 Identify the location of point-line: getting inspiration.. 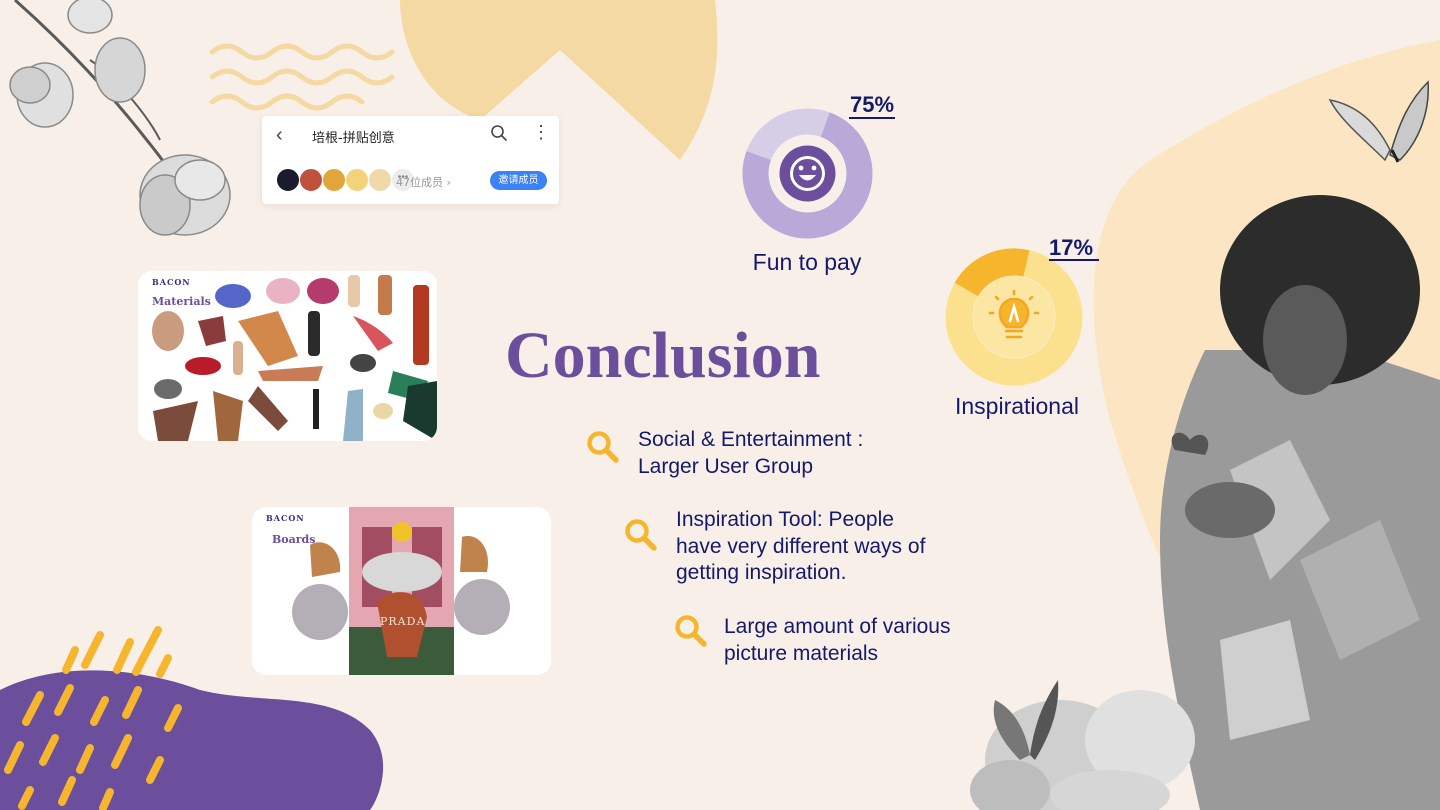
(761, 572).